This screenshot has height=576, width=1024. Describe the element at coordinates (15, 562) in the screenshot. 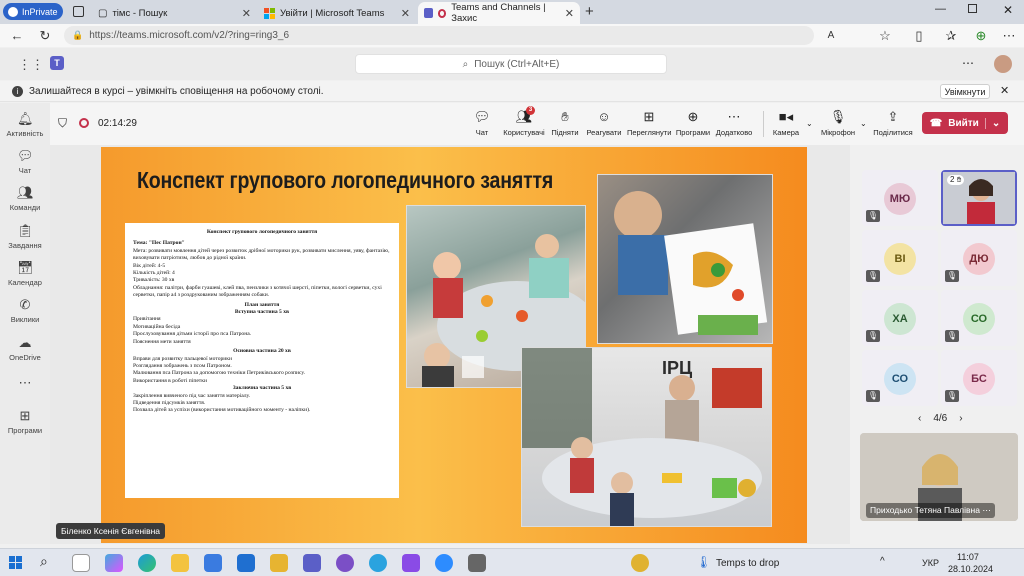

I see `windows-start-icon` at that location.